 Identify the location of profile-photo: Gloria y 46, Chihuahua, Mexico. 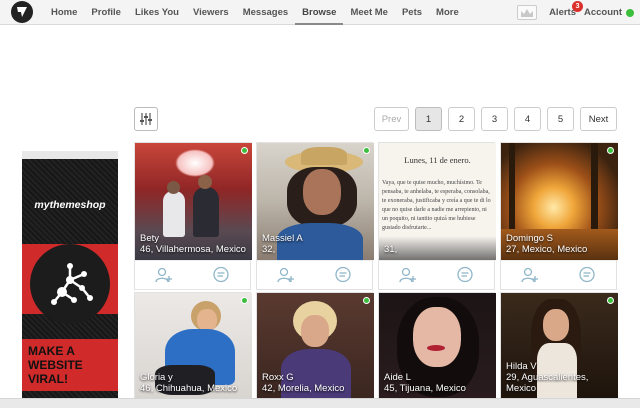
(193, 346).